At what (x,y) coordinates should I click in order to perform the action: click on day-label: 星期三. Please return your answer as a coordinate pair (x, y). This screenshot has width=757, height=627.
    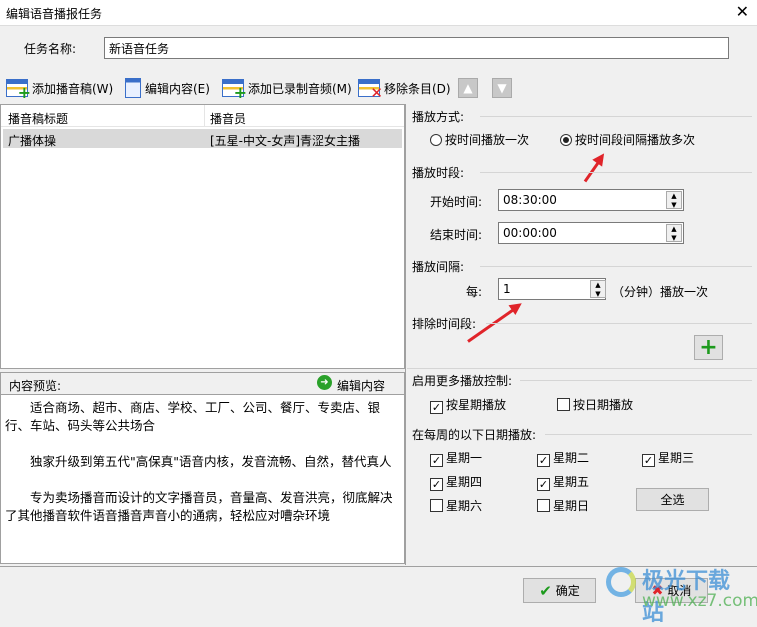
    Looking at the image, I should click on (676, 458).